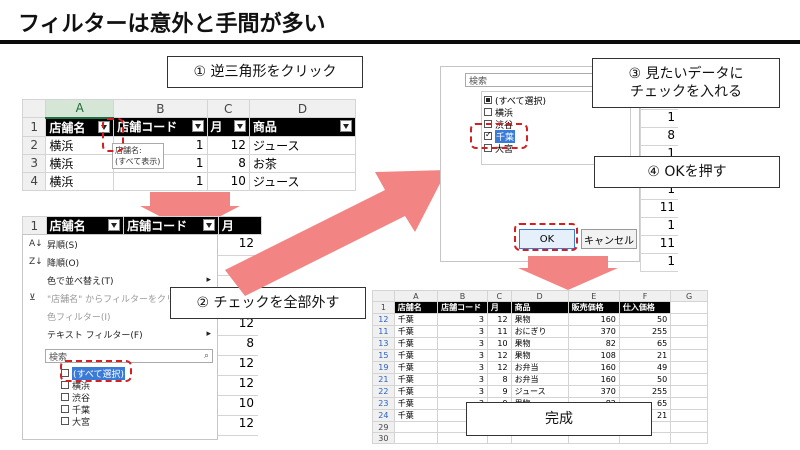  Describe the element at coordinates (383, 391) in the screenshot. I see `row-header: 22` at that location.